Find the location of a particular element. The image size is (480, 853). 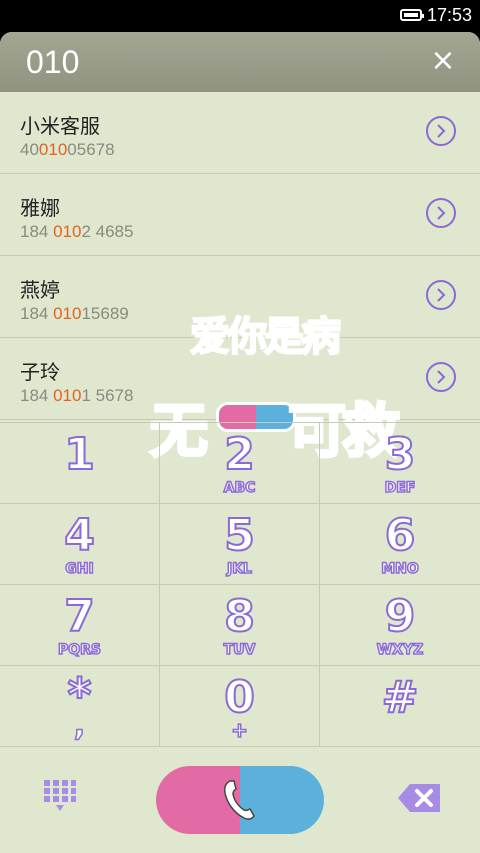

contact-name: 燕婷 is located at coordinates (40, 290).